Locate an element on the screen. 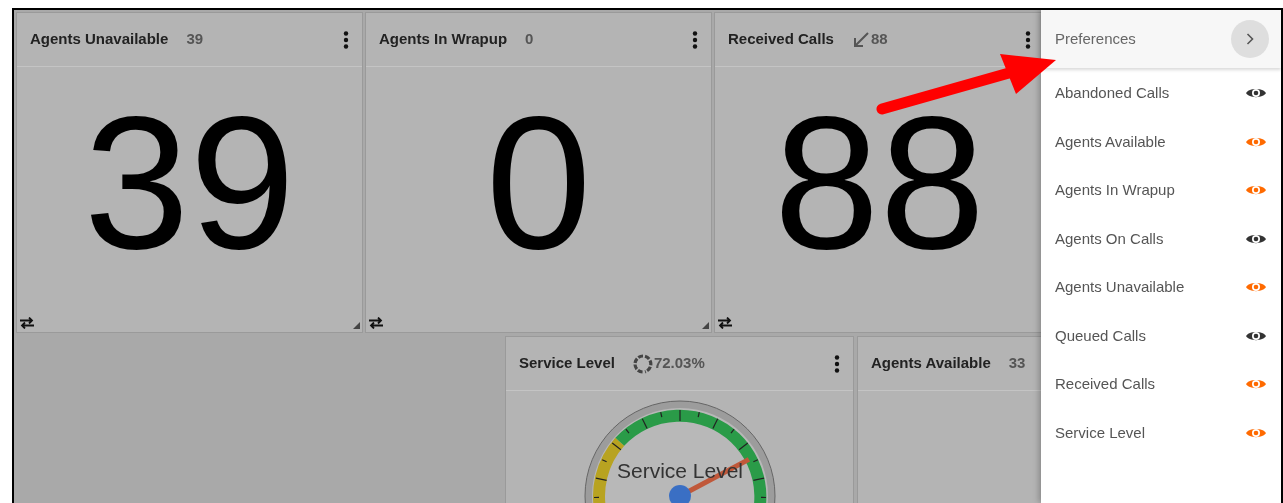 Image resolution: width=1283 pixels, height=503 pixels. tile-count: 33 is located at coordinates (1017, 363).